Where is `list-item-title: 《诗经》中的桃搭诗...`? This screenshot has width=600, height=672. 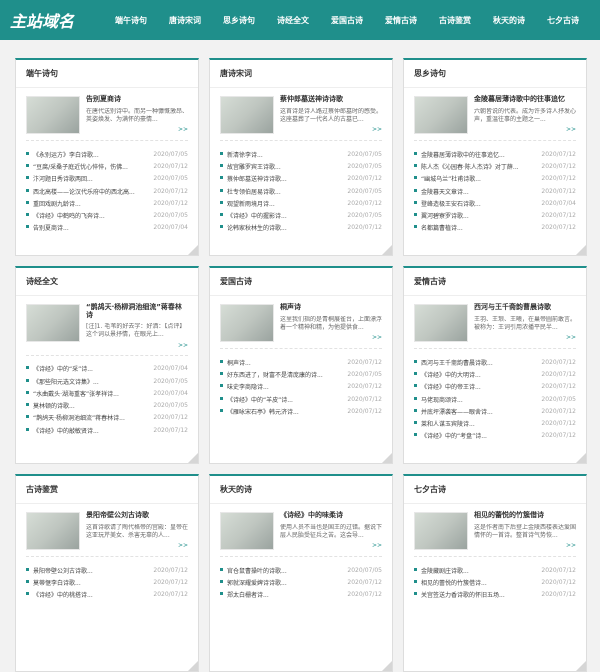 list-item-title: 《诗经》中的桃搭诗... is located at coordinates (63, 594).